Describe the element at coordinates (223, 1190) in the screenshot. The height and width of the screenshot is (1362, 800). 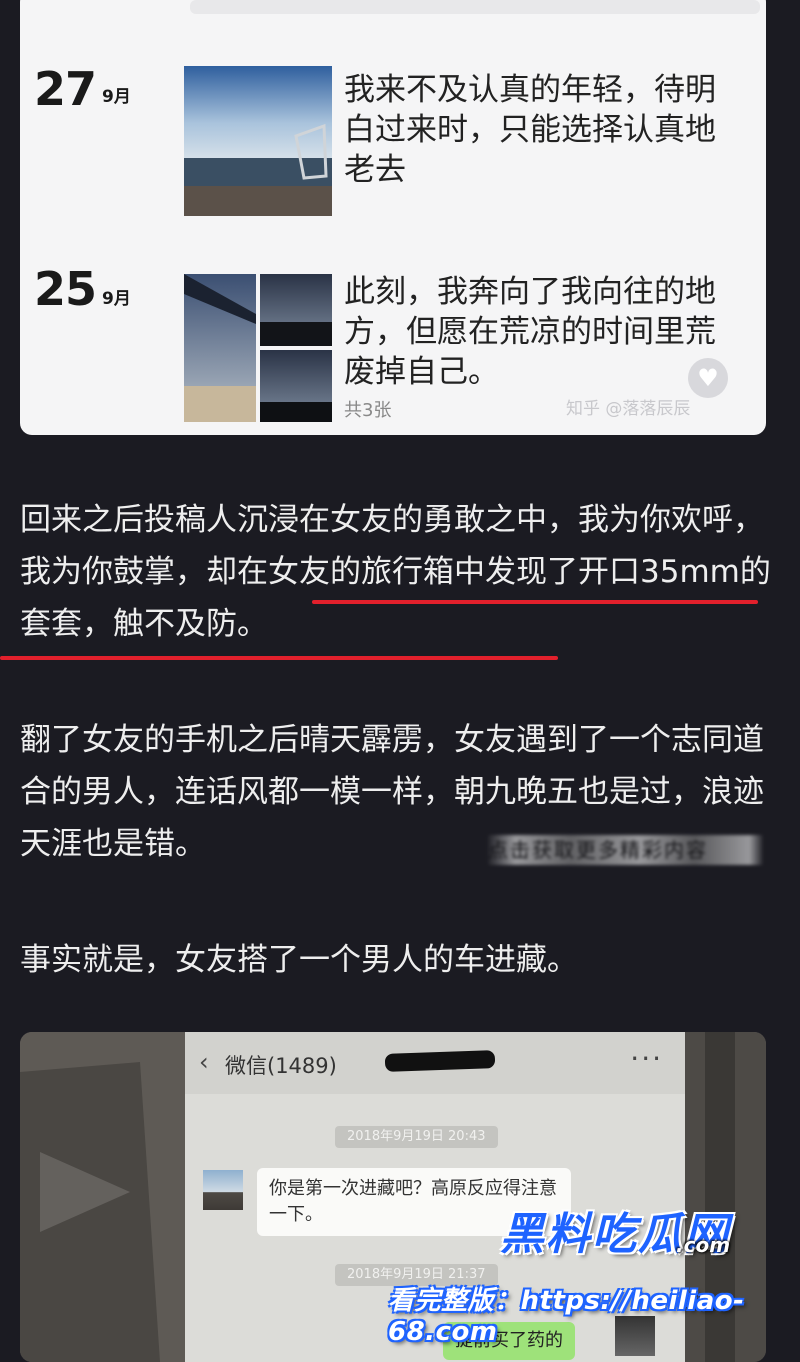
I see `contact-avatar` at that location.